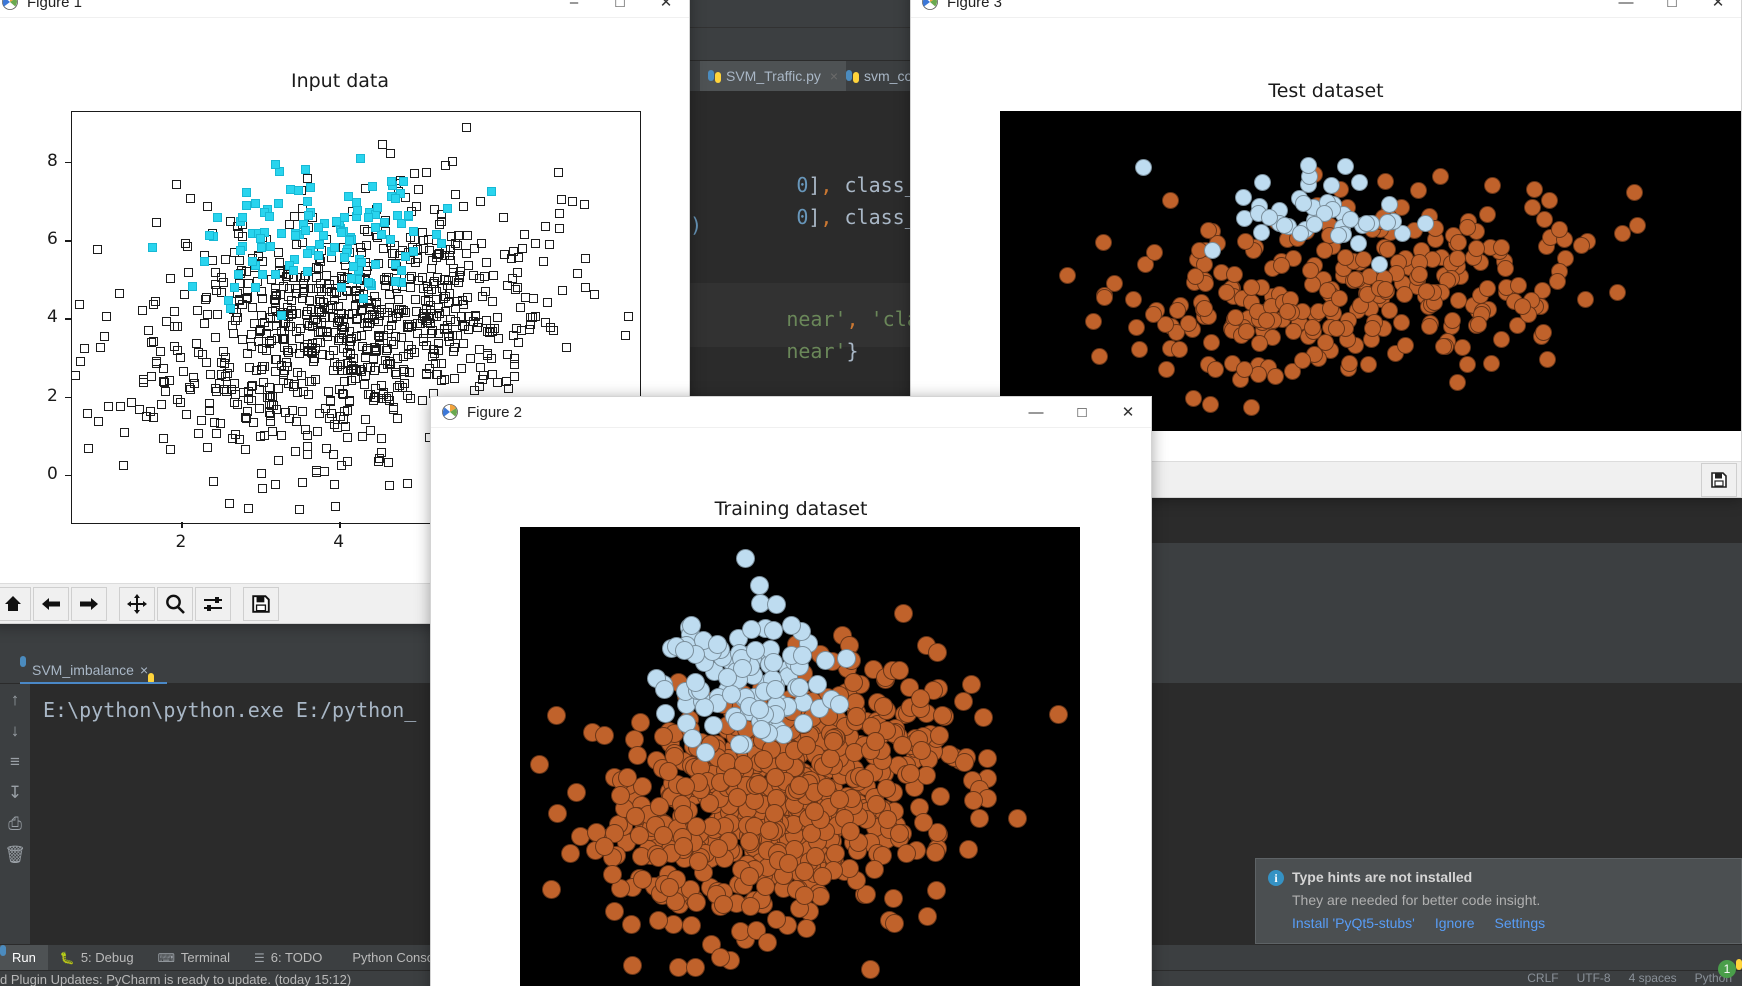 This screenshot has height=986, width=1742. Describe the element at coordinates (87, 670) in the screenshot. I see `run-tab-svm-imbalance: SVM_imbalance ×` at that location.